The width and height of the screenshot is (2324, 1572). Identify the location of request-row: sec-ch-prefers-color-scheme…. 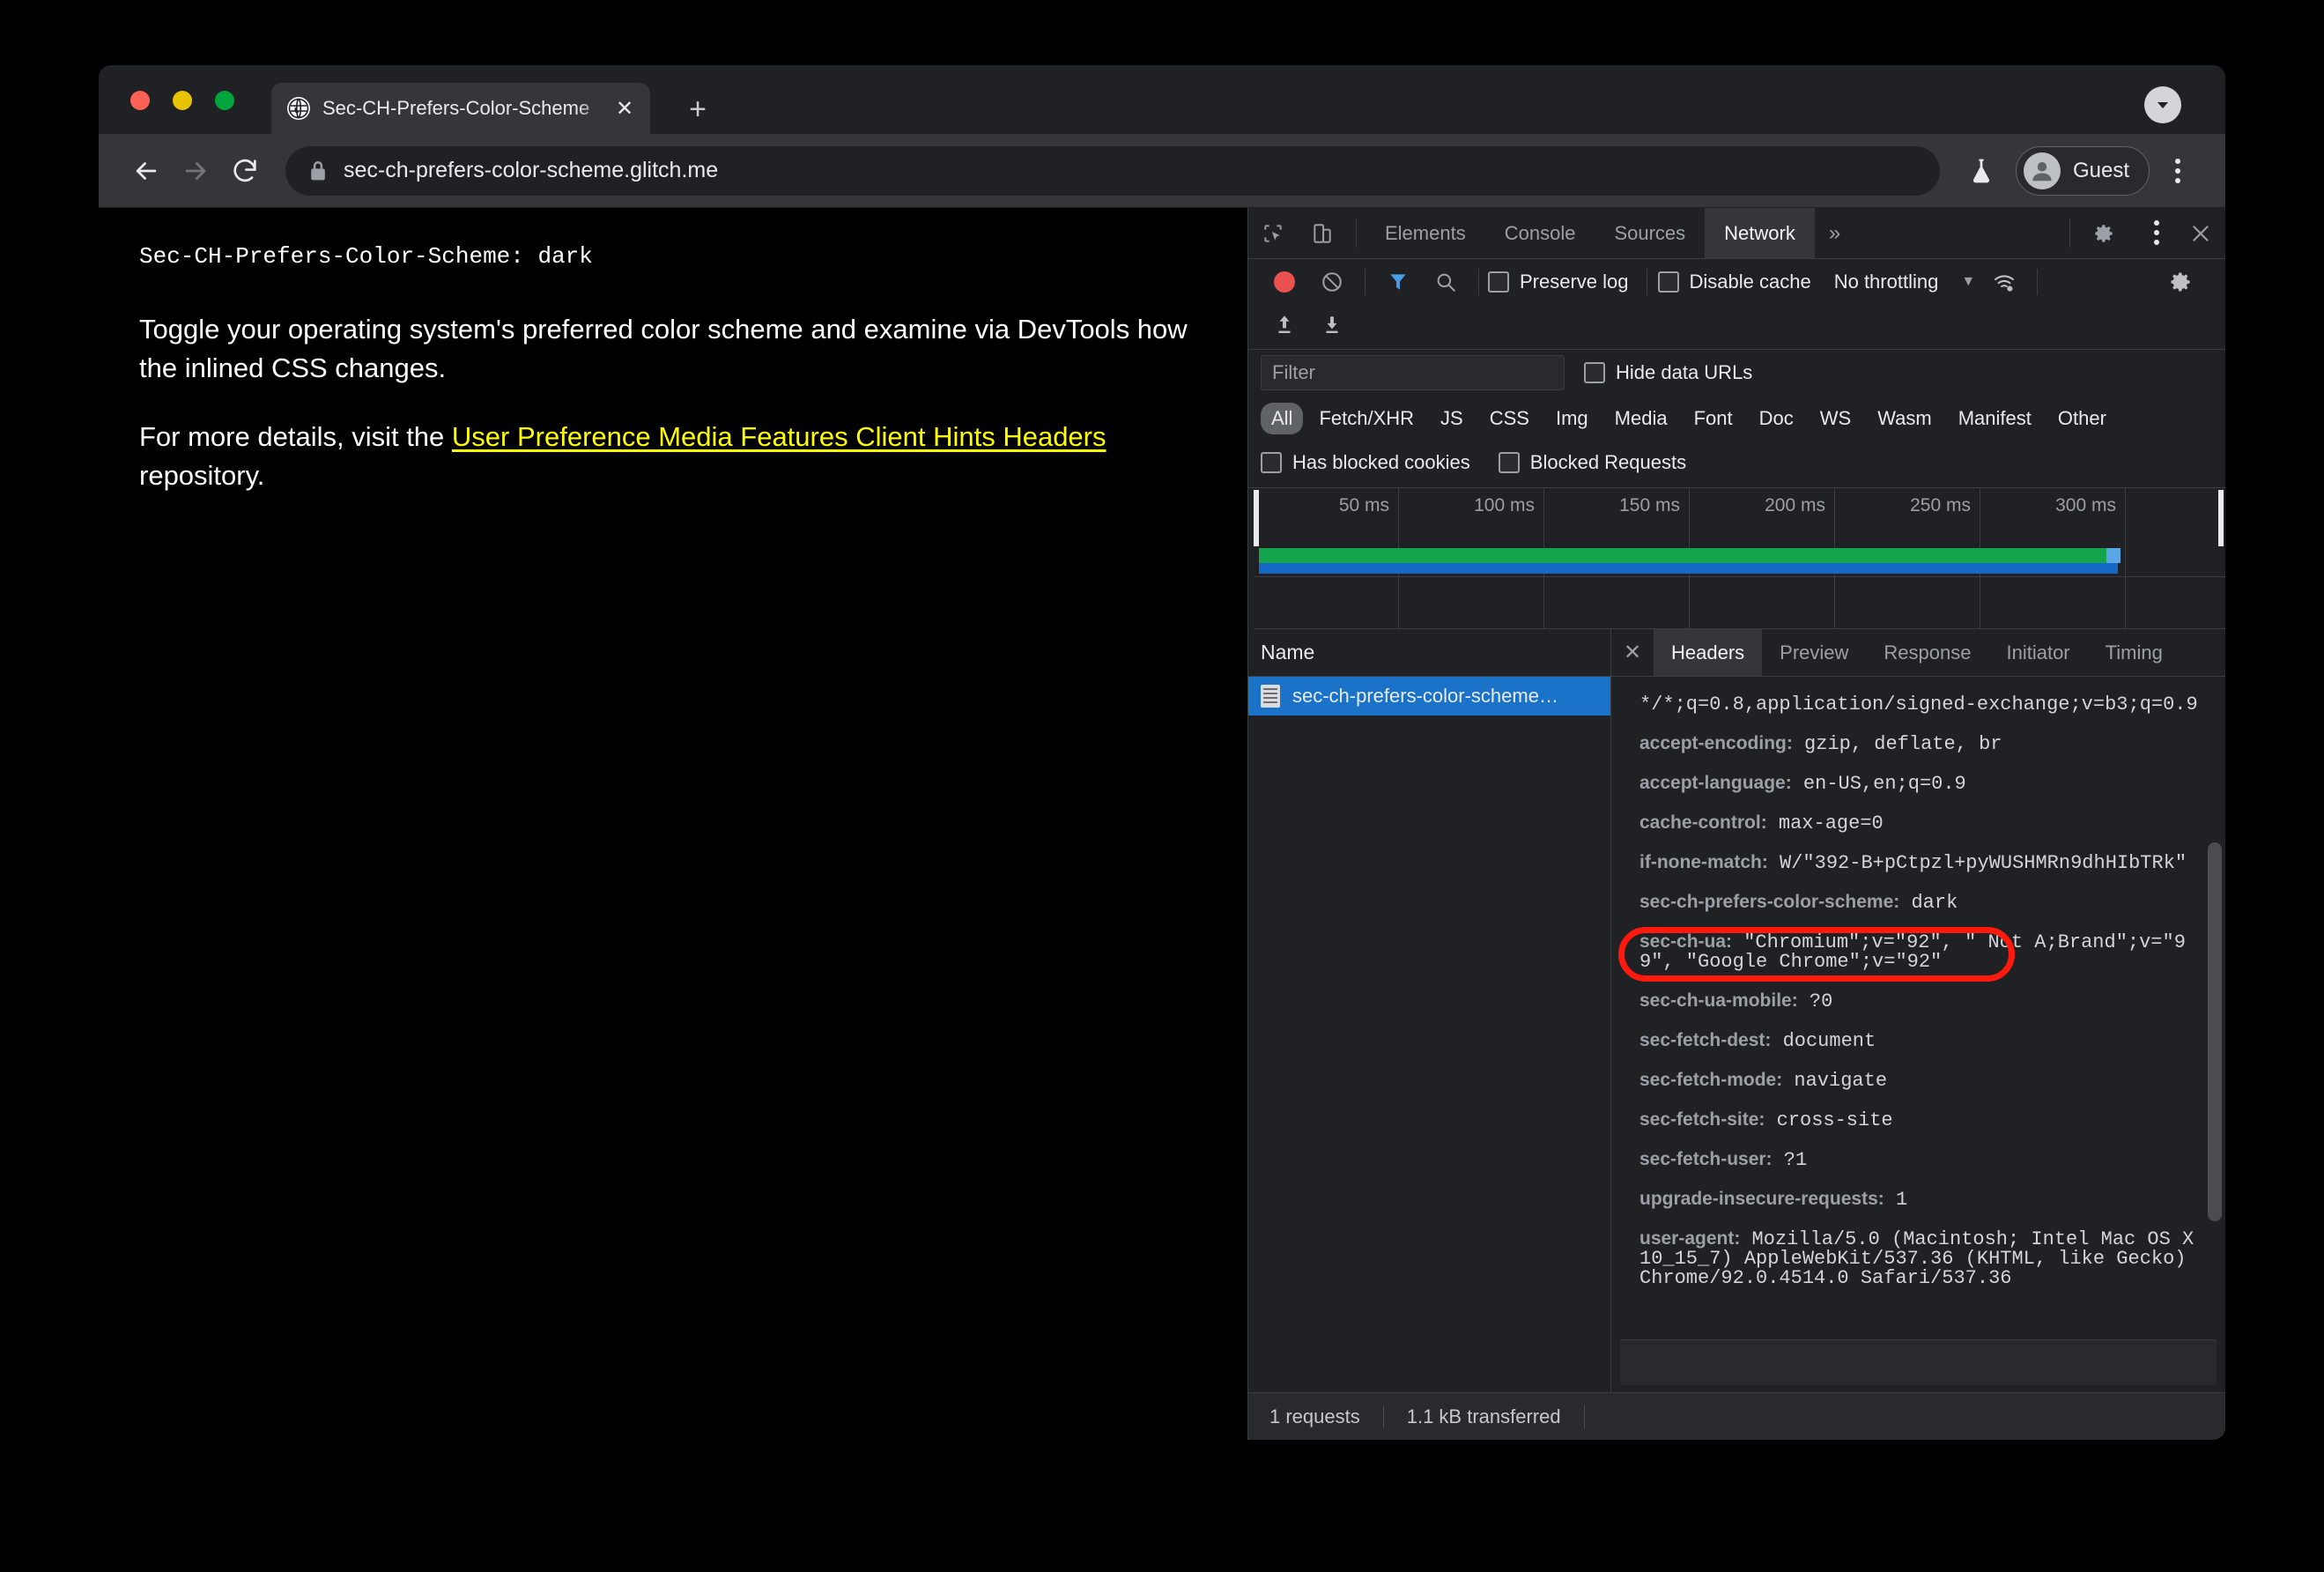
(1429, 697).